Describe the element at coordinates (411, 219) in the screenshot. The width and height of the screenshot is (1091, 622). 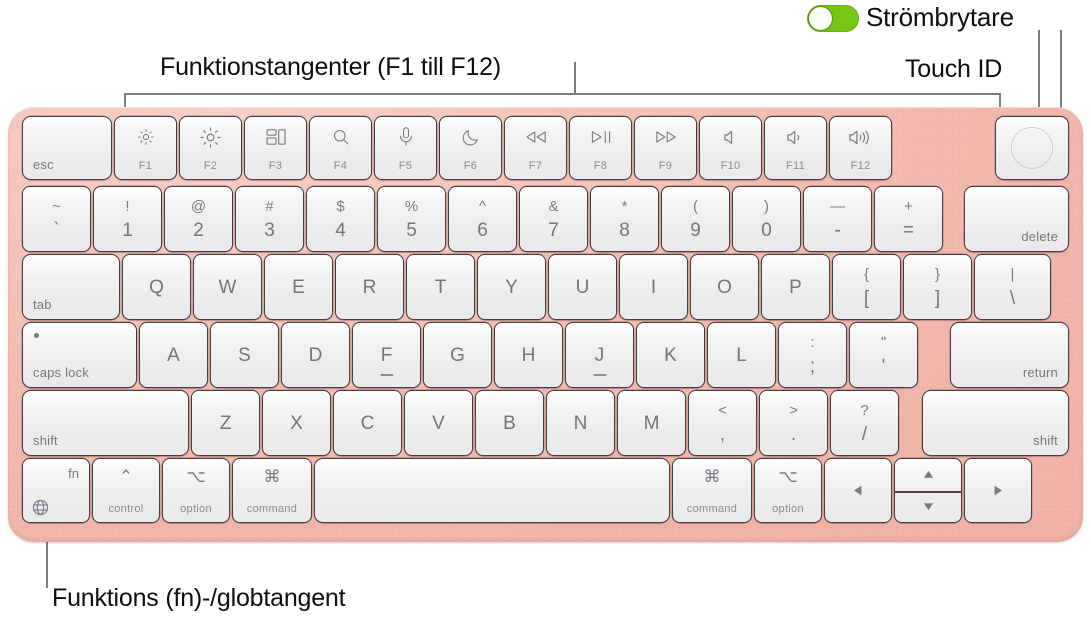
I see `key-5: % 5` at that location.